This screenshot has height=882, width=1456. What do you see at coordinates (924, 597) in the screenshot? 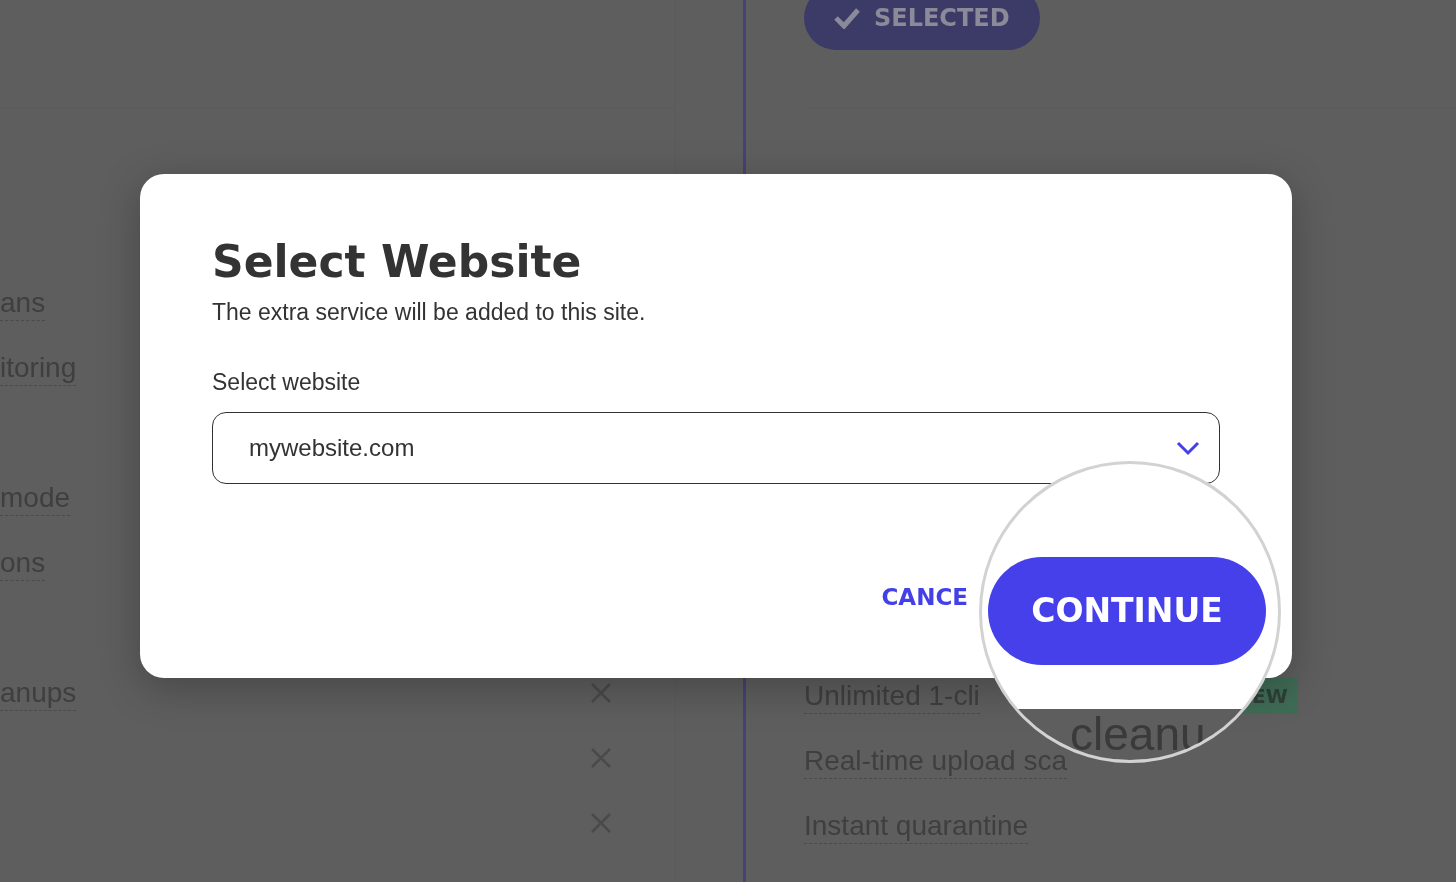
I see `cancel-button: CANCE` at bounding box center [924, 597].